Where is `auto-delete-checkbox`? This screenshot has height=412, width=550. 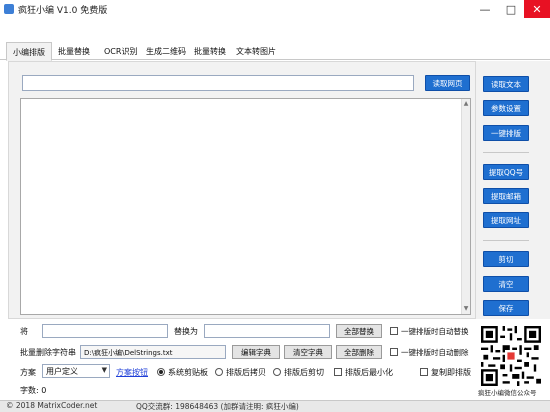
auto-delete-checkbox is located at coordinates (394, 352).